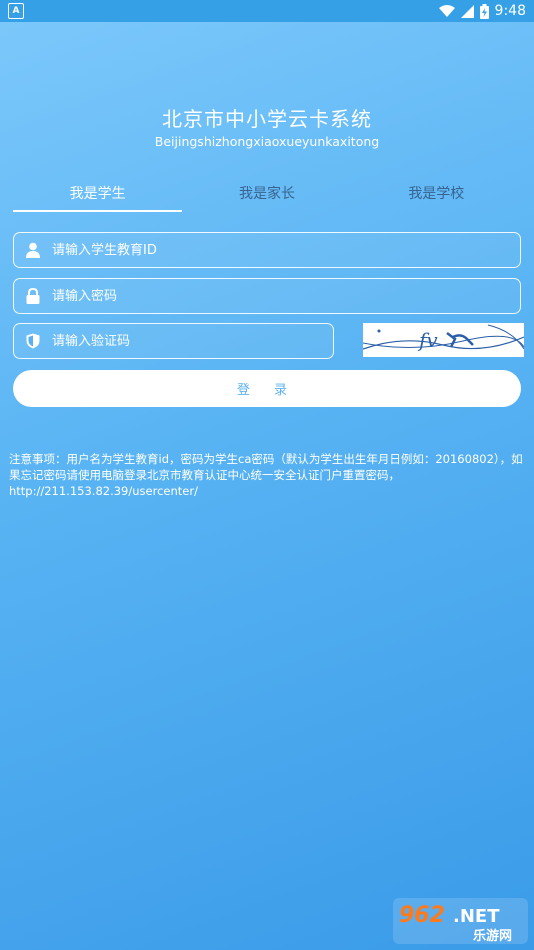 The image size is (534, 950). What do you see at coordinates (427, 340) in the screenshot?
I see `svg-text: fv` at bounding box center [427, 340].